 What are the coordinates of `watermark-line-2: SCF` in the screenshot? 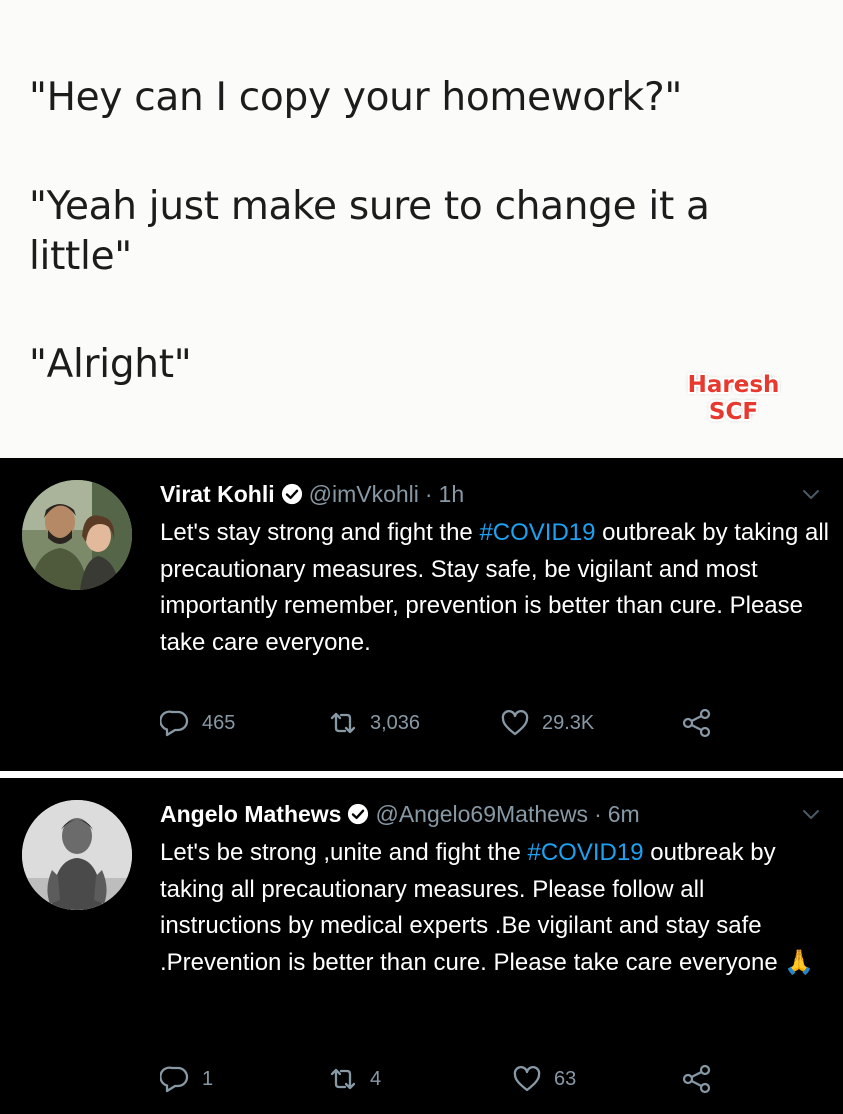 It's located at (733, 412).